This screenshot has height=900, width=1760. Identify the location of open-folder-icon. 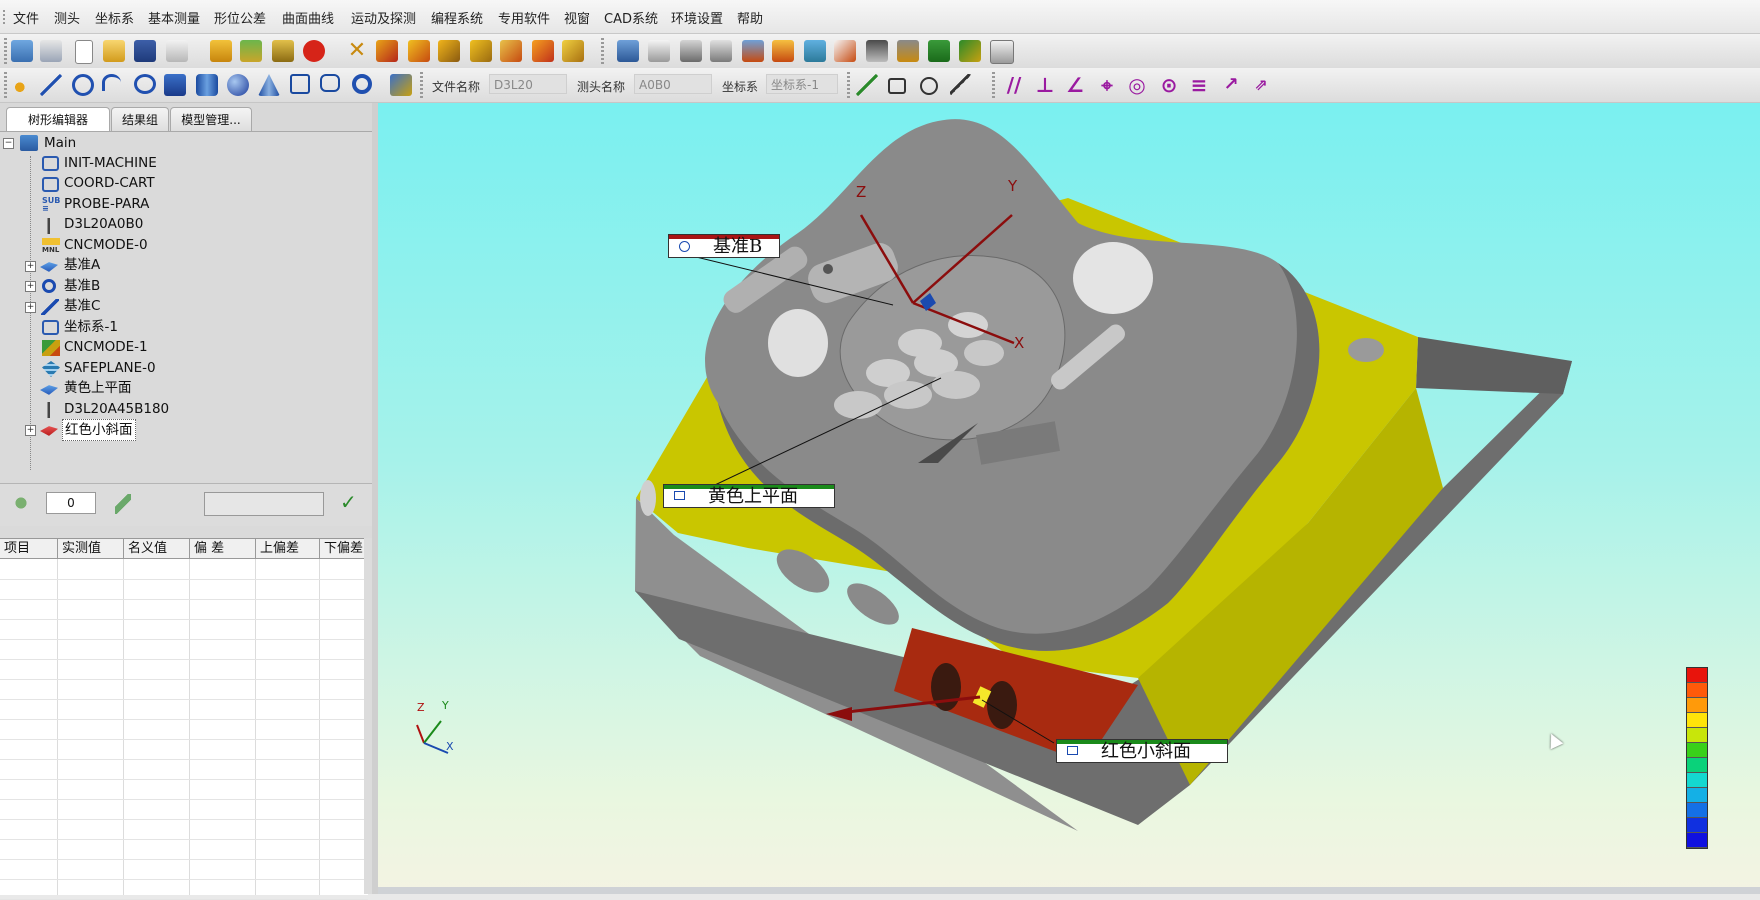
(114, 51).